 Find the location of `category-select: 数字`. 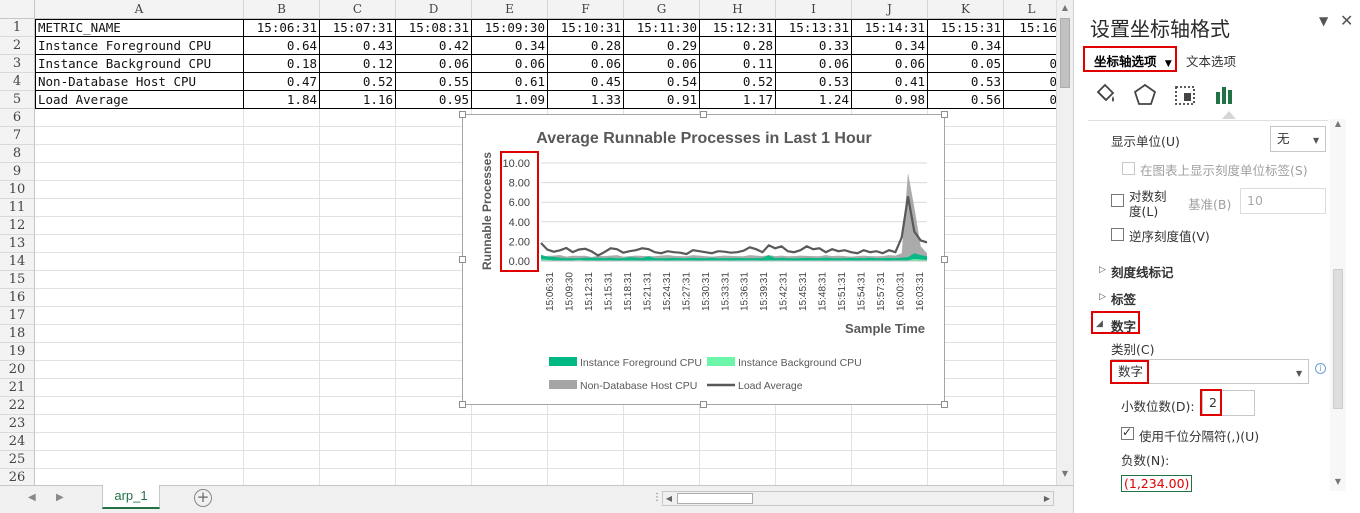

category-select: 数字 is located at coordinates (1210, 371).